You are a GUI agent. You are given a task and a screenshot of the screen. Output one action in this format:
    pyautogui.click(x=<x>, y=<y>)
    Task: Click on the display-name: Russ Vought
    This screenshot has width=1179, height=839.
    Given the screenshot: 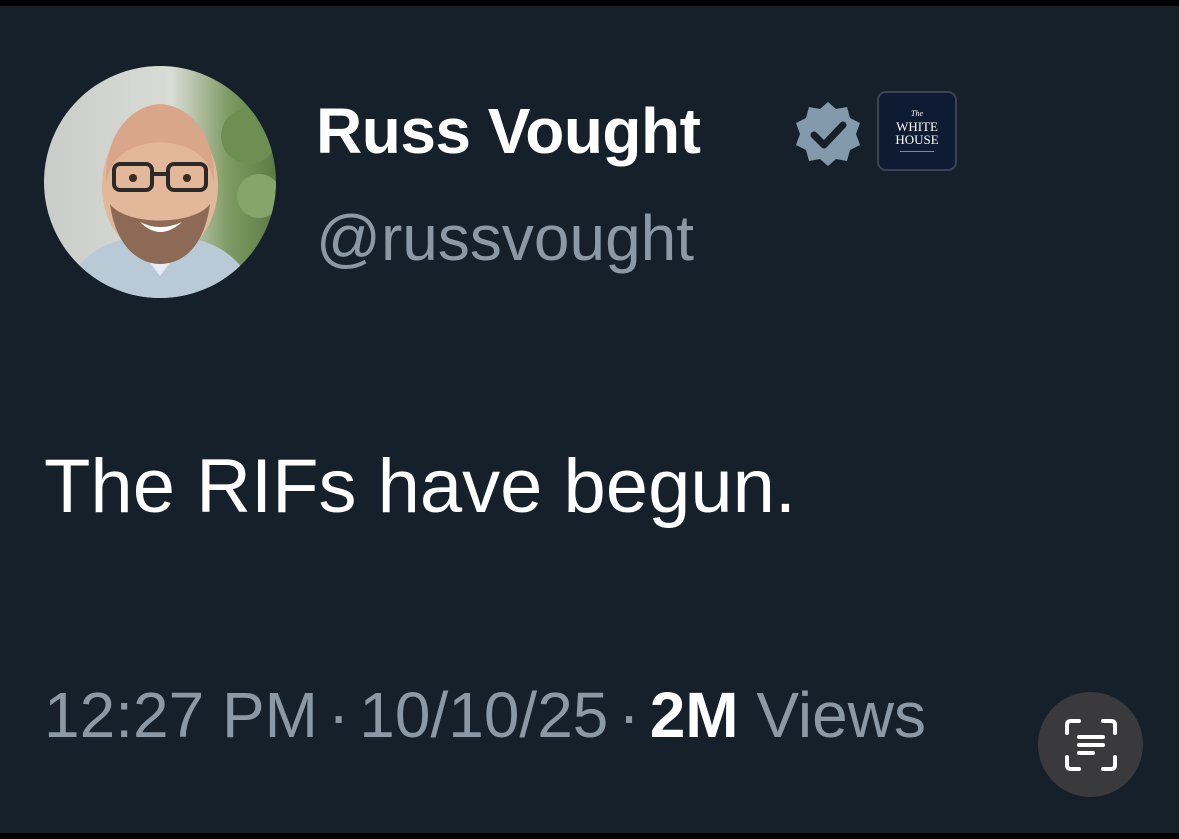 What is the action you would take?
    pyautogui.click(x=508, y=131)
    